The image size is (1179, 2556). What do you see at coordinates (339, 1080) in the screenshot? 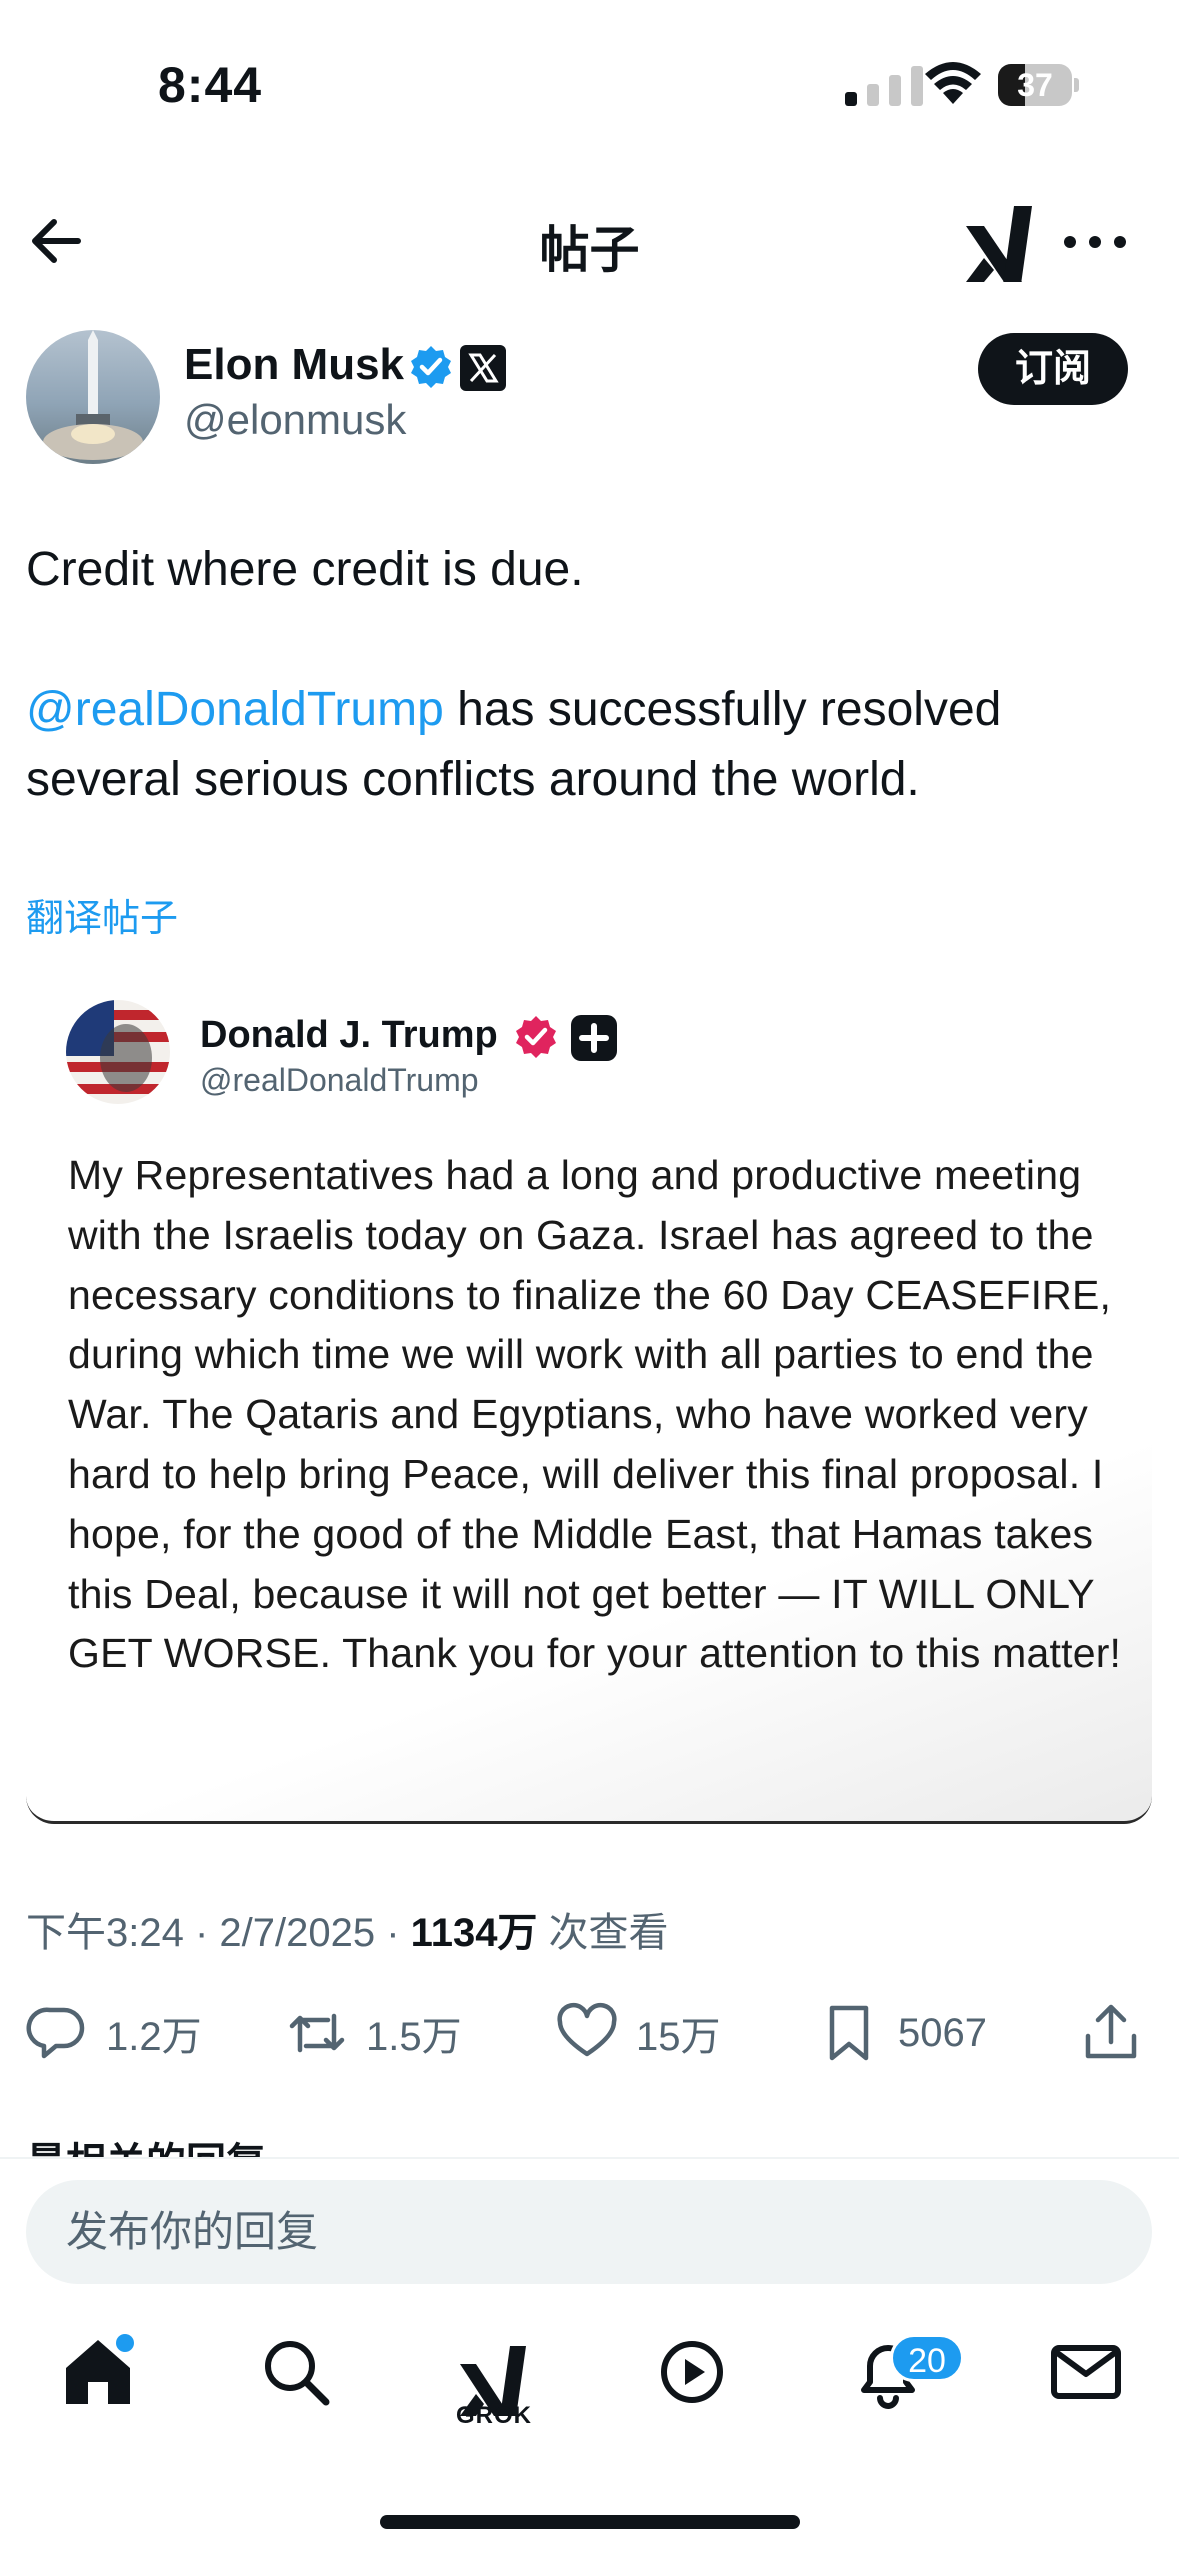
I see `embedded-author-handle: @realDonaldTrump` at bounding box center [339, 1080].